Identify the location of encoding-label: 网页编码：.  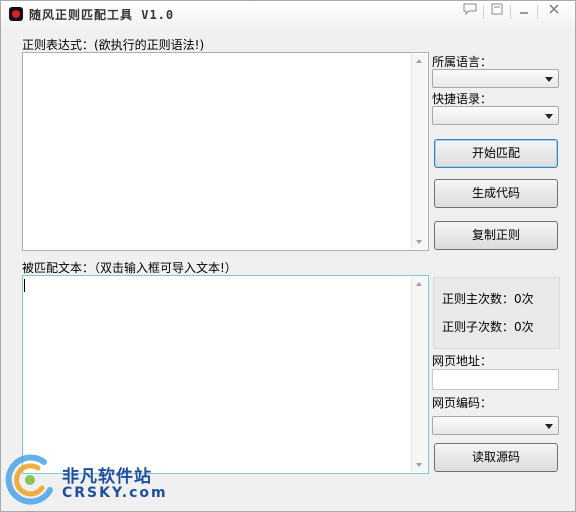
(462, 403).